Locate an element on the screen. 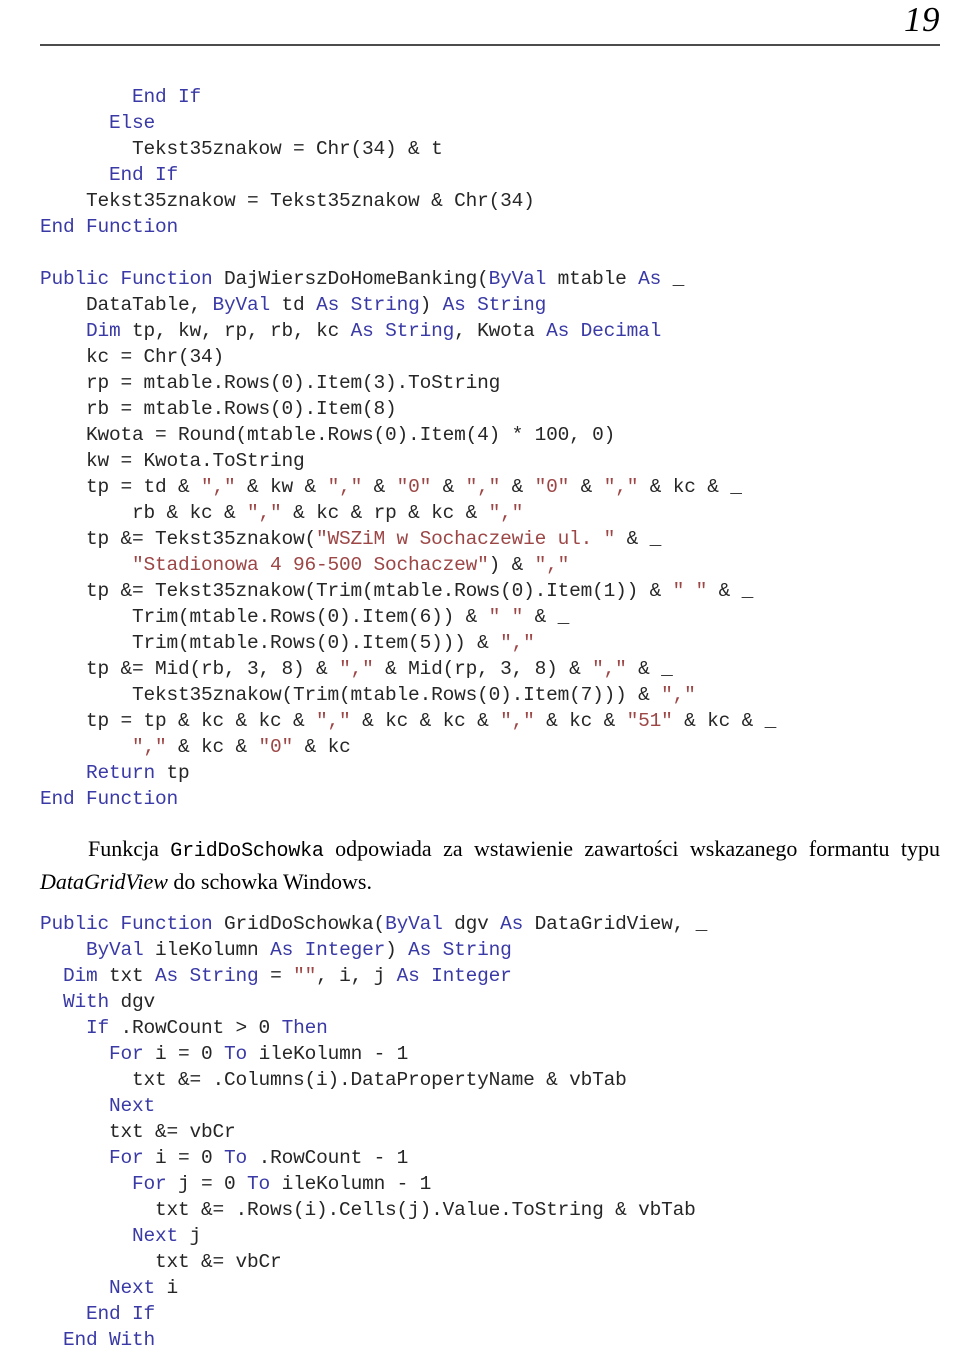 This screenshot has height=1354, width=960. code-token: DajWierszDoHomeBanking( is located at coordinates (350, 279).